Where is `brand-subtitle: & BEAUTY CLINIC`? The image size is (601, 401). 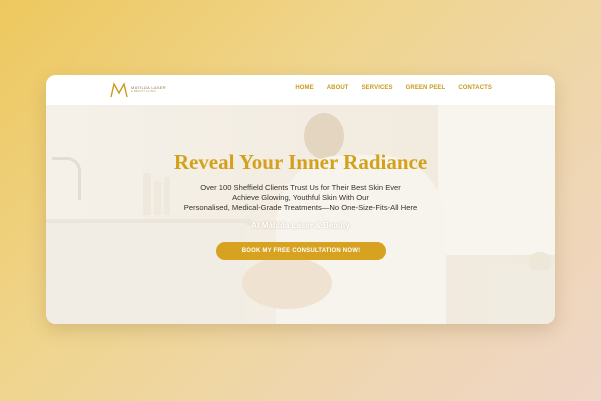 brand-subtitle: & BEAUTY CLINIC is located at coordinates (144, 92).